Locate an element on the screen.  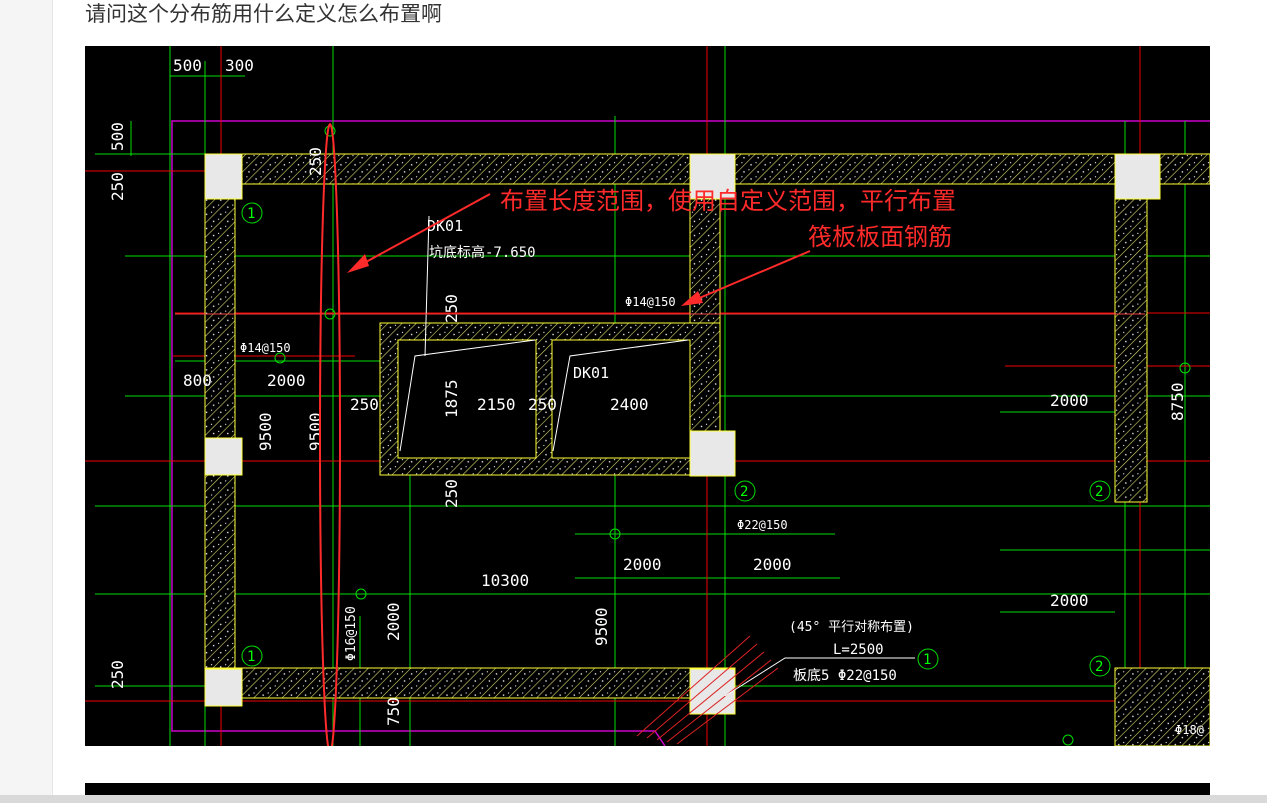
question-title: 请问这个分布筋用什么定义怎么布置啊 is located at coordinates (263, 14).